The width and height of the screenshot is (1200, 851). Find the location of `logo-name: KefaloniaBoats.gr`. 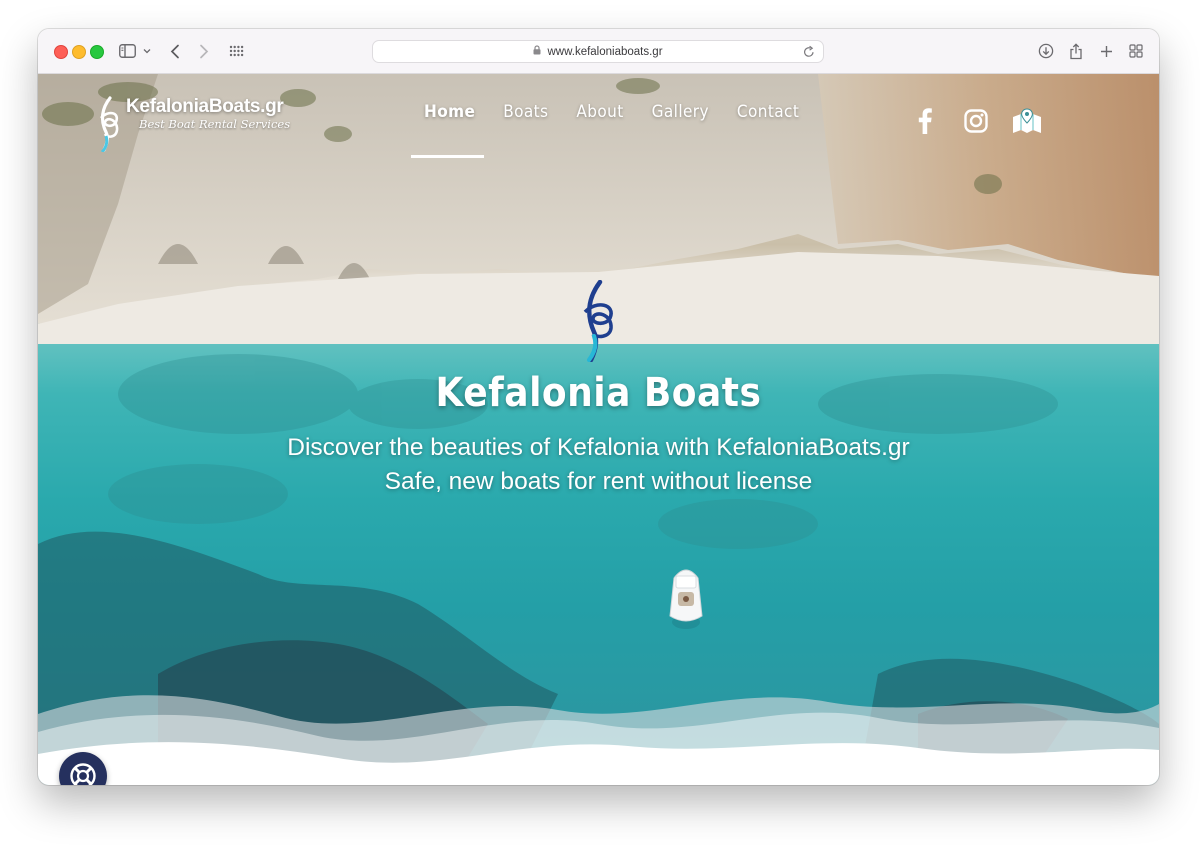

logo-name: KefaloniaBoats.gr is located at coordinates (205, 106).